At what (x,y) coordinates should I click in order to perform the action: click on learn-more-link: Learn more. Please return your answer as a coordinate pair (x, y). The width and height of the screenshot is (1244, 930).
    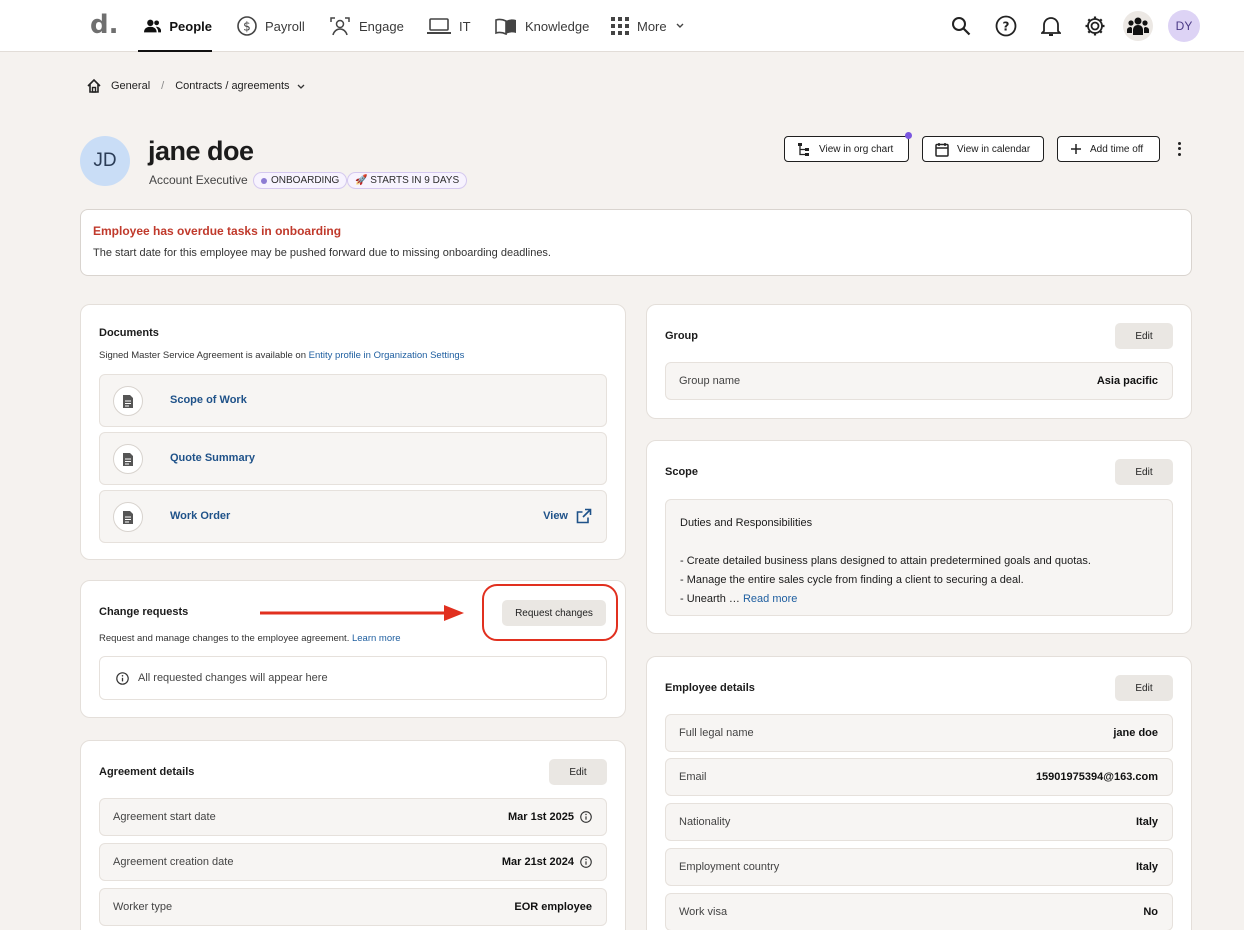
    Looking at the image, I should click on (376, 638).